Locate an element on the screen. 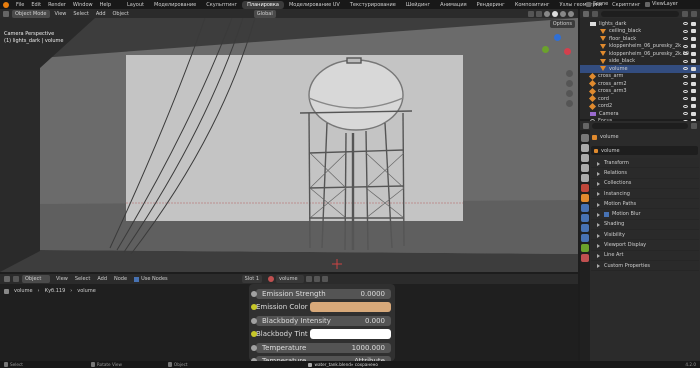  node-menu-item: View is located at coordinates (62, 279).